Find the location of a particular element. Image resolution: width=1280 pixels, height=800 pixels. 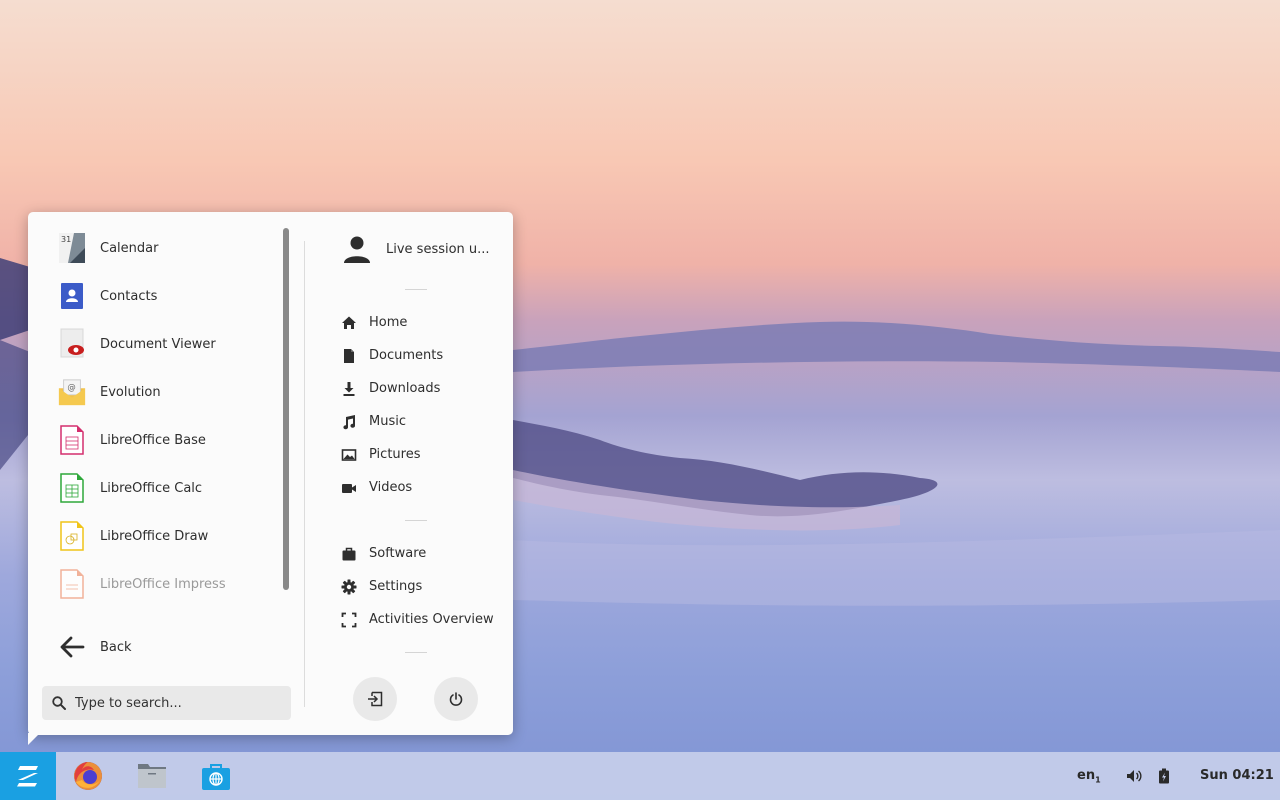

place-home: Home is located at coordinates (391, 322).